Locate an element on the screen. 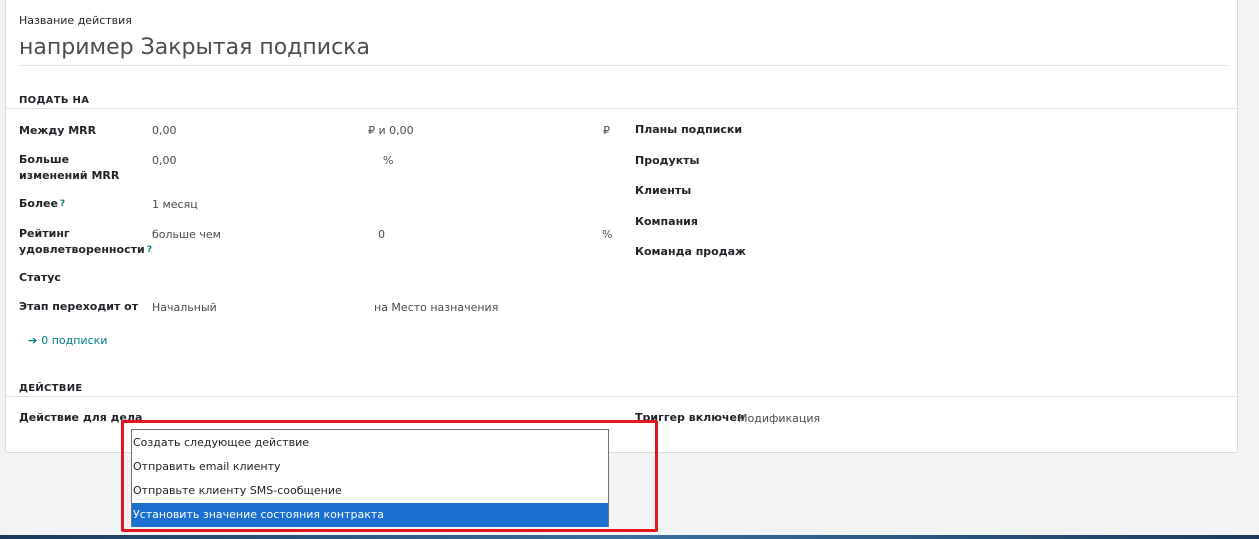 This screenshot has height=539, width=1259. status-label: Статус is located at coordinates (40, 277).